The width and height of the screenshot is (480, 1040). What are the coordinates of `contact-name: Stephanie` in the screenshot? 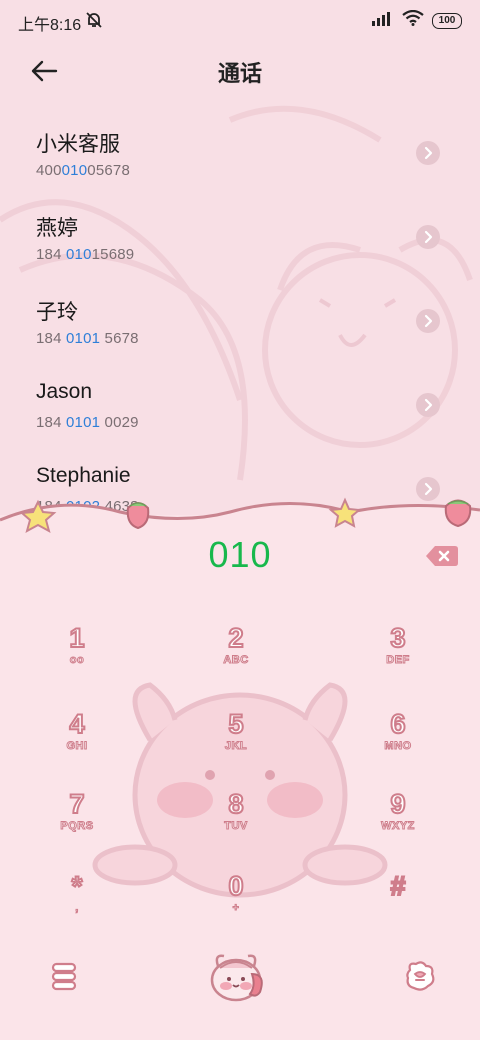 It's located at (83, 475).